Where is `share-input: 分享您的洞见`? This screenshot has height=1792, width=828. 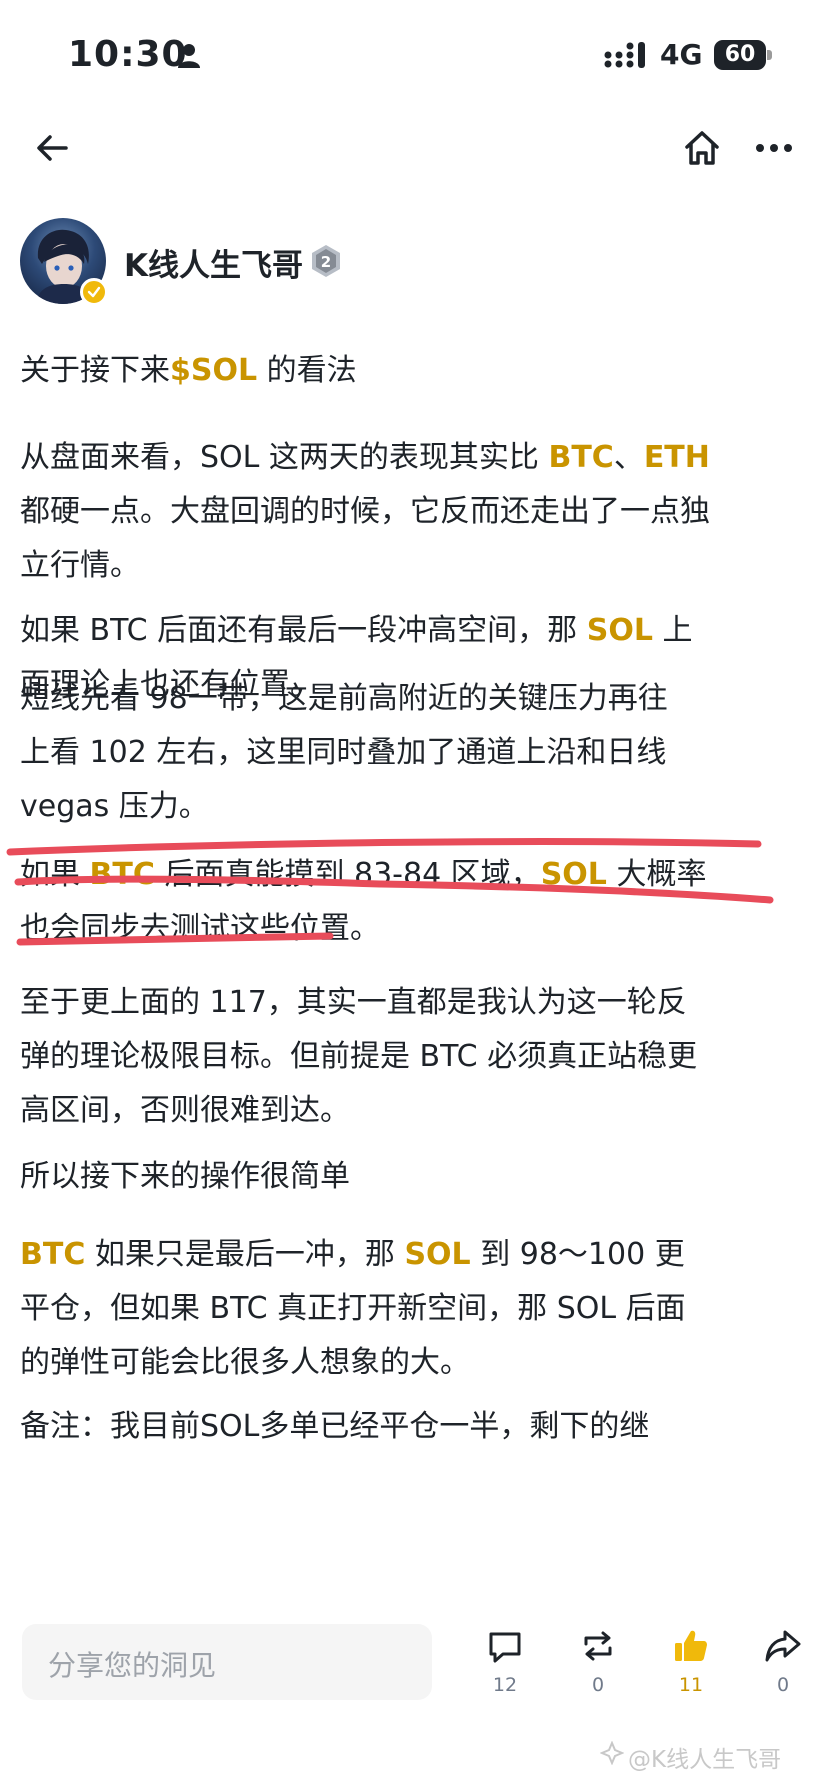 share-input: 分享您的洞见 is located at coordinates (227, 1662).